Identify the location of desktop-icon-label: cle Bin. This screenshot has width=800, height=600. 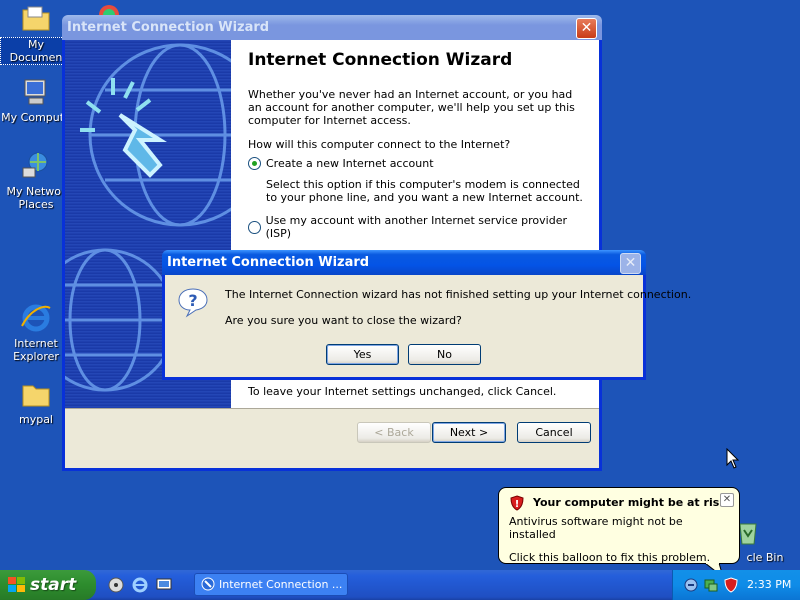
(765, 557).